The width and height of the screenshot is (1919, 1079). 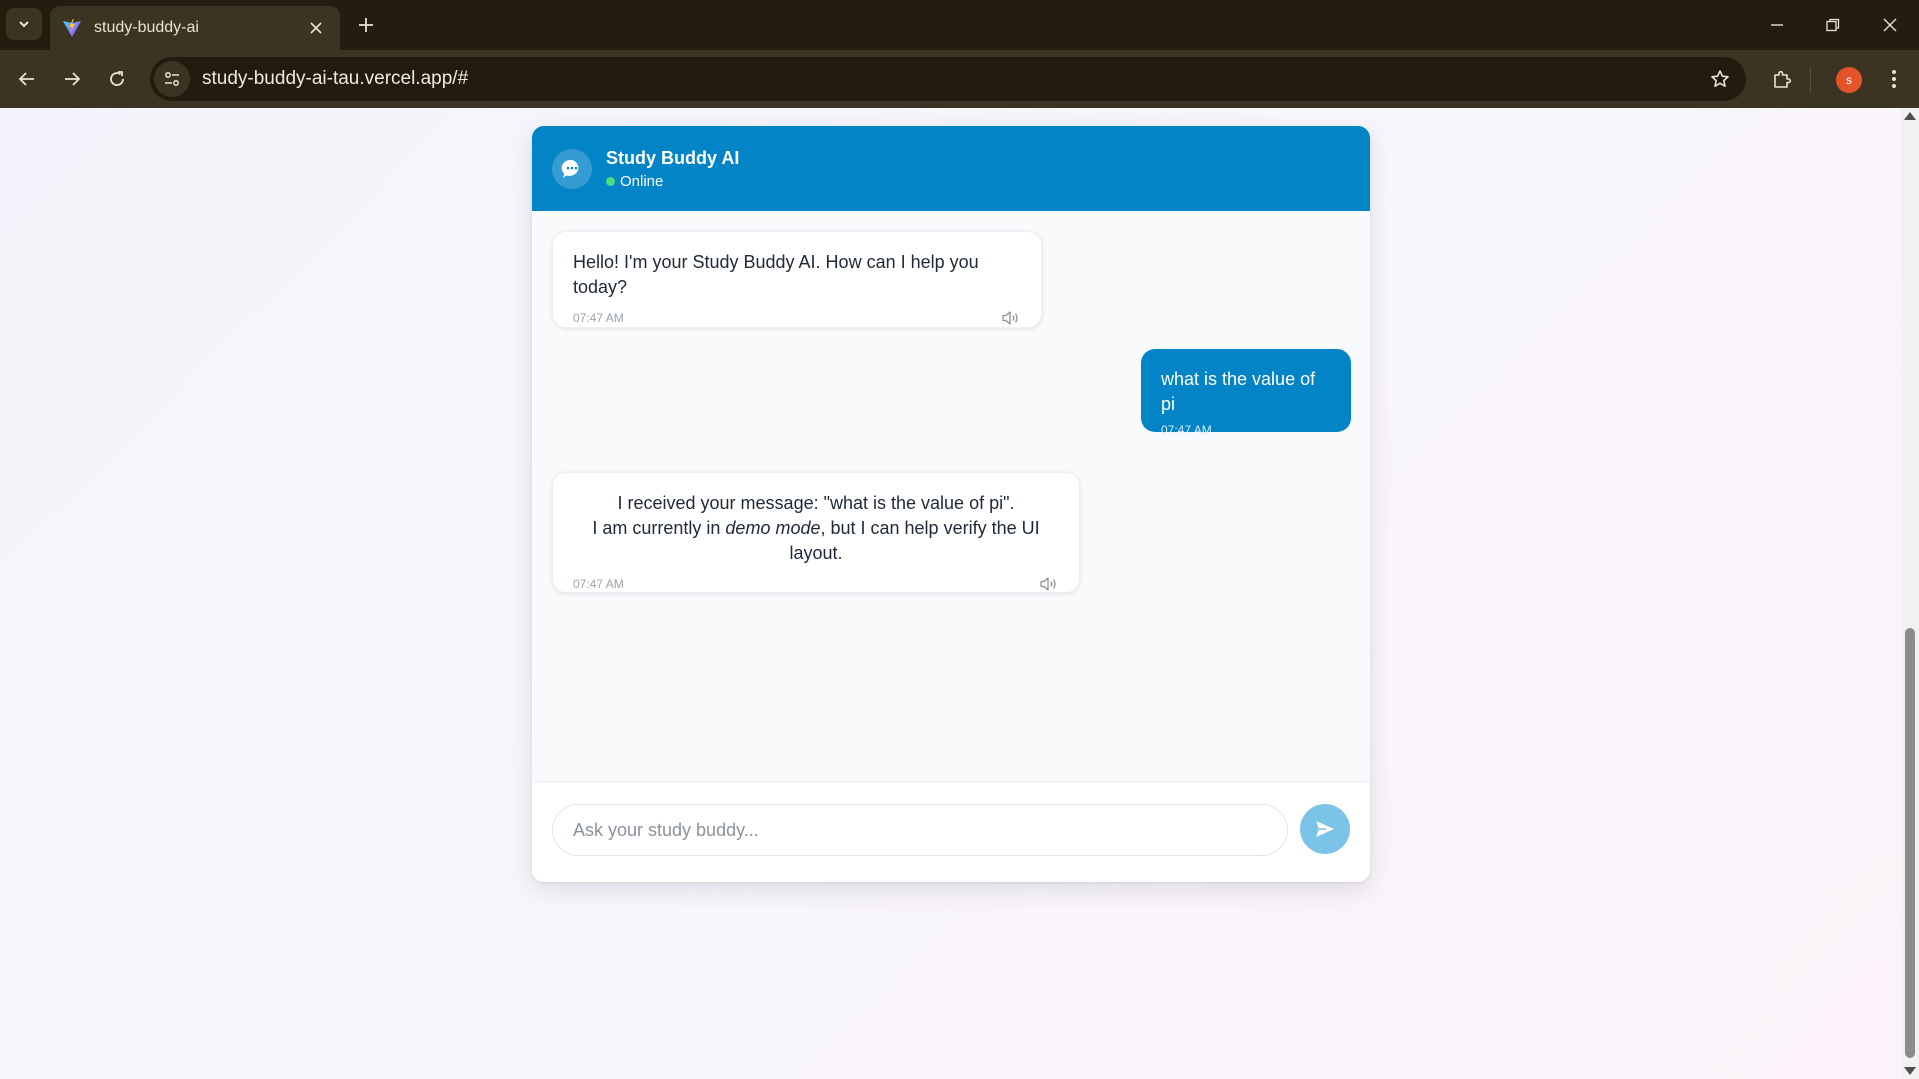 I want to click on minimize-icon, so click(x=1777, y=25).